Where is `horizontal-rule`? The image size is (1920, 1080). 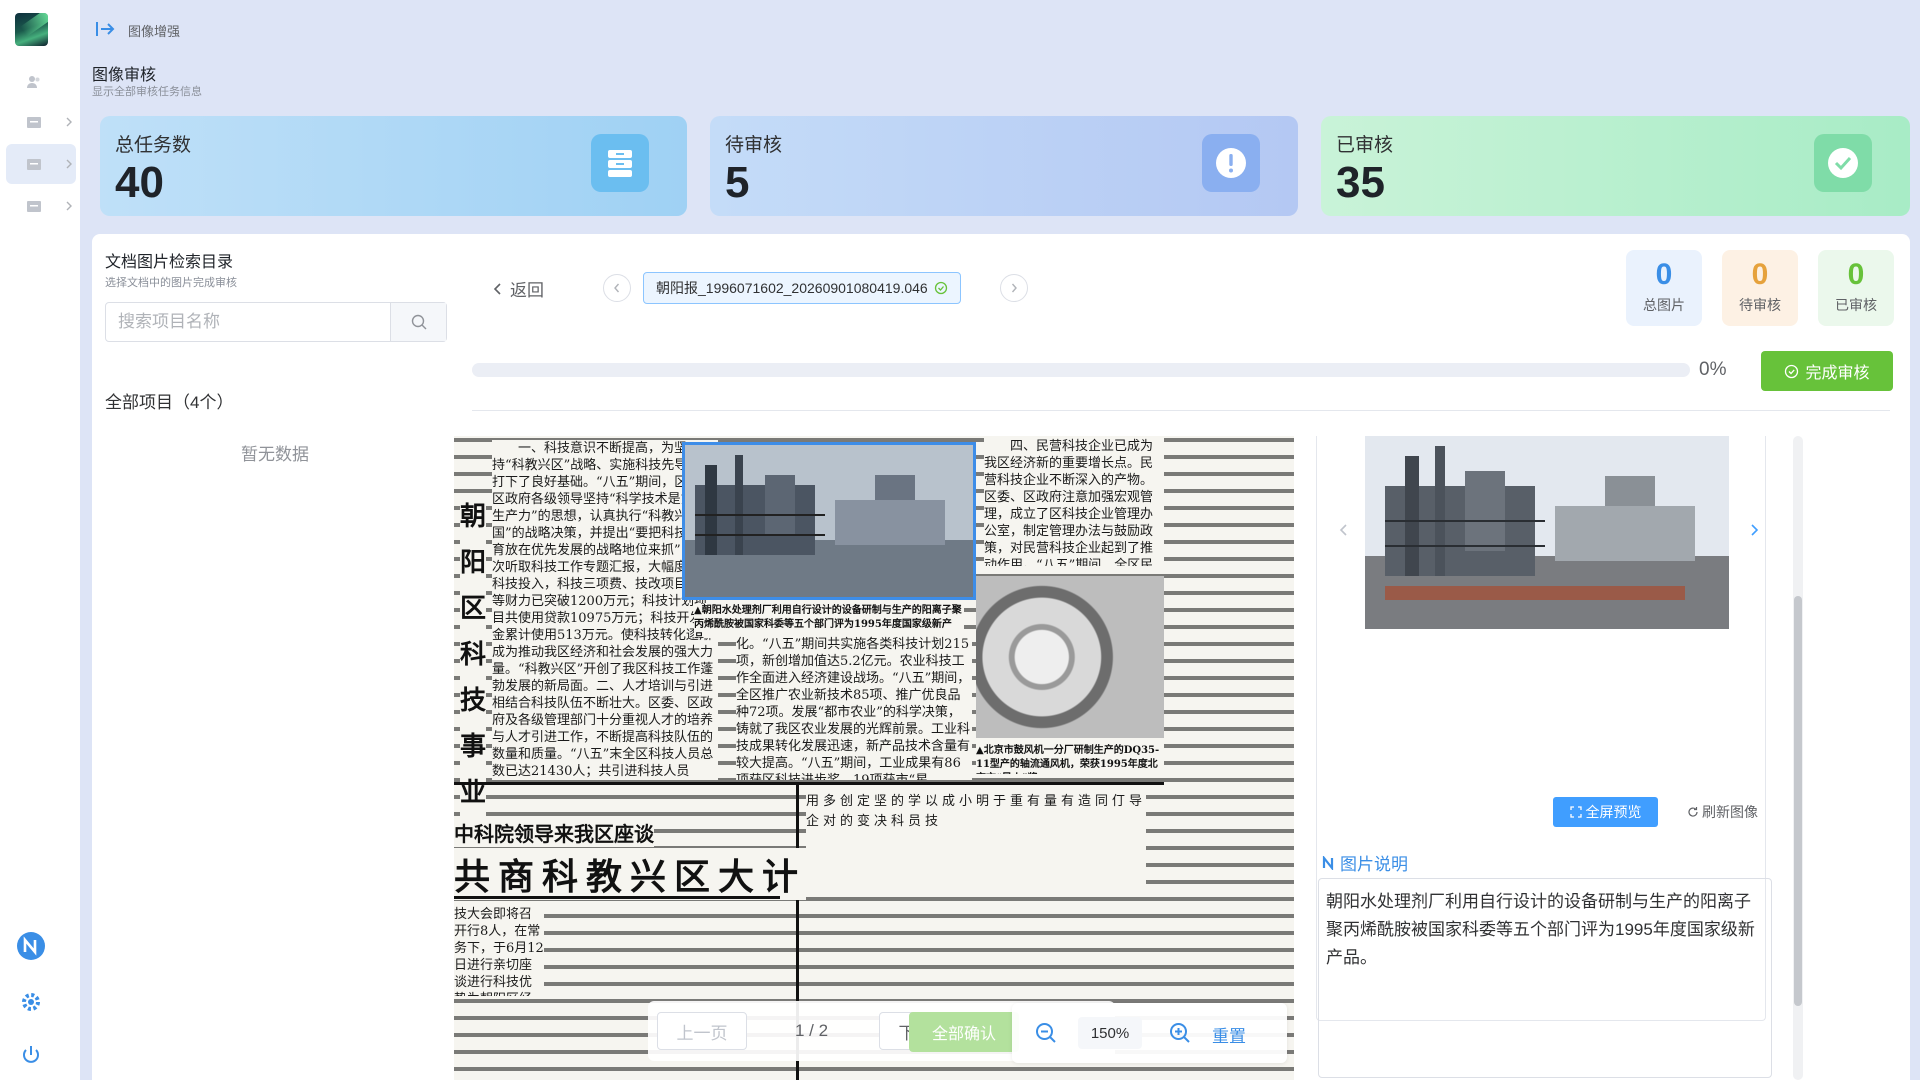
horizontal-rule is located at coordinates (809, 783).